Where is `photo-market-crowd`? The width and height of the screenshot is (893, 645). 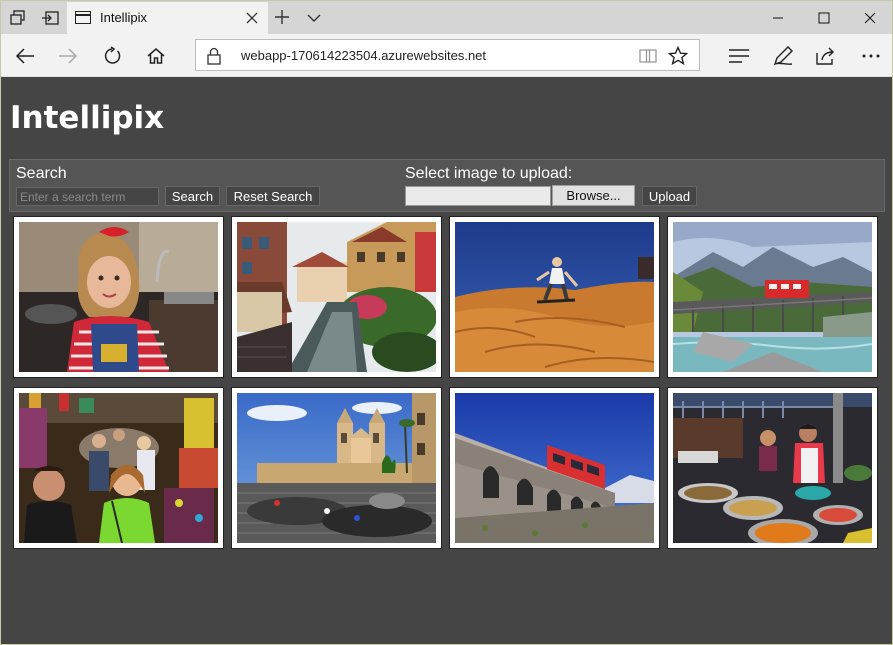 photo-market-crowd is located at coordinates (118, 468).